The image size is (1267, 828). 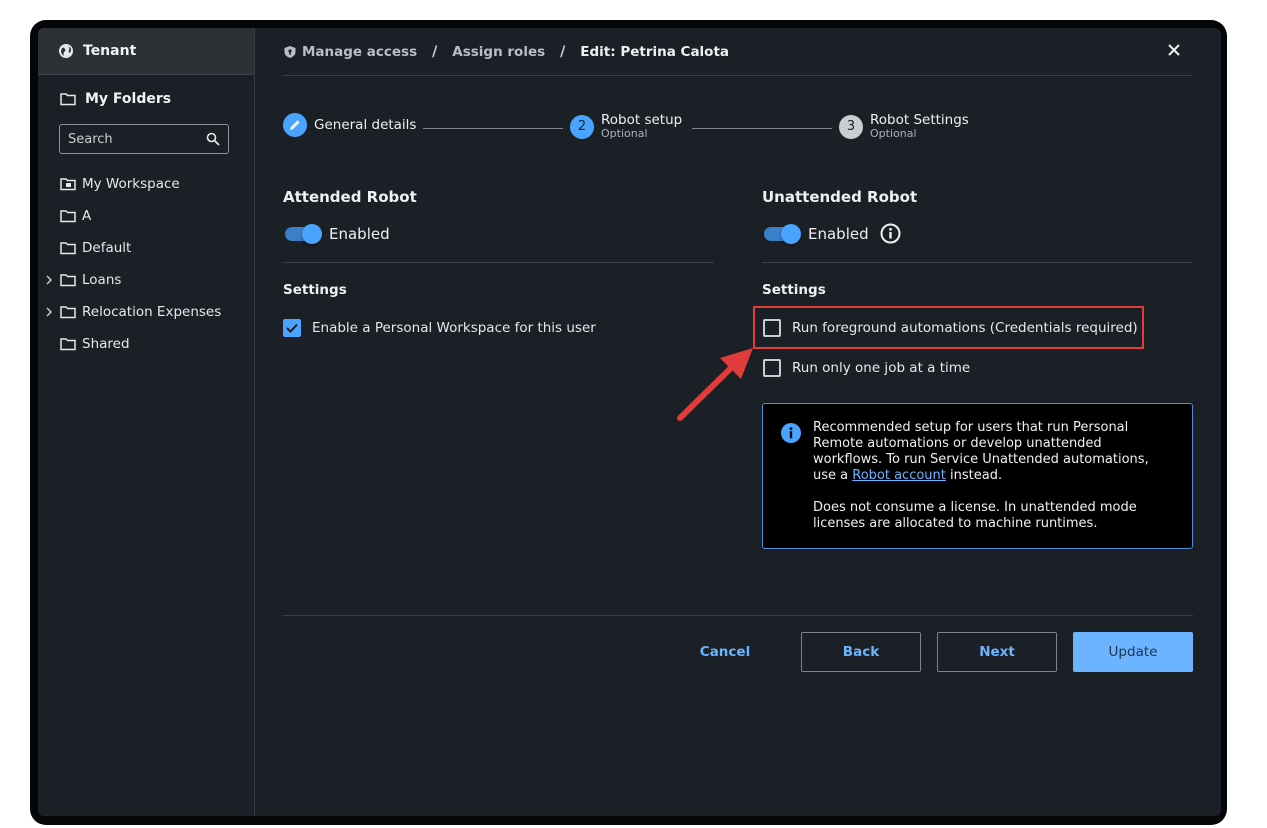 I want to click on sidebar-item-label: Loans, so click(x=102, y=280).